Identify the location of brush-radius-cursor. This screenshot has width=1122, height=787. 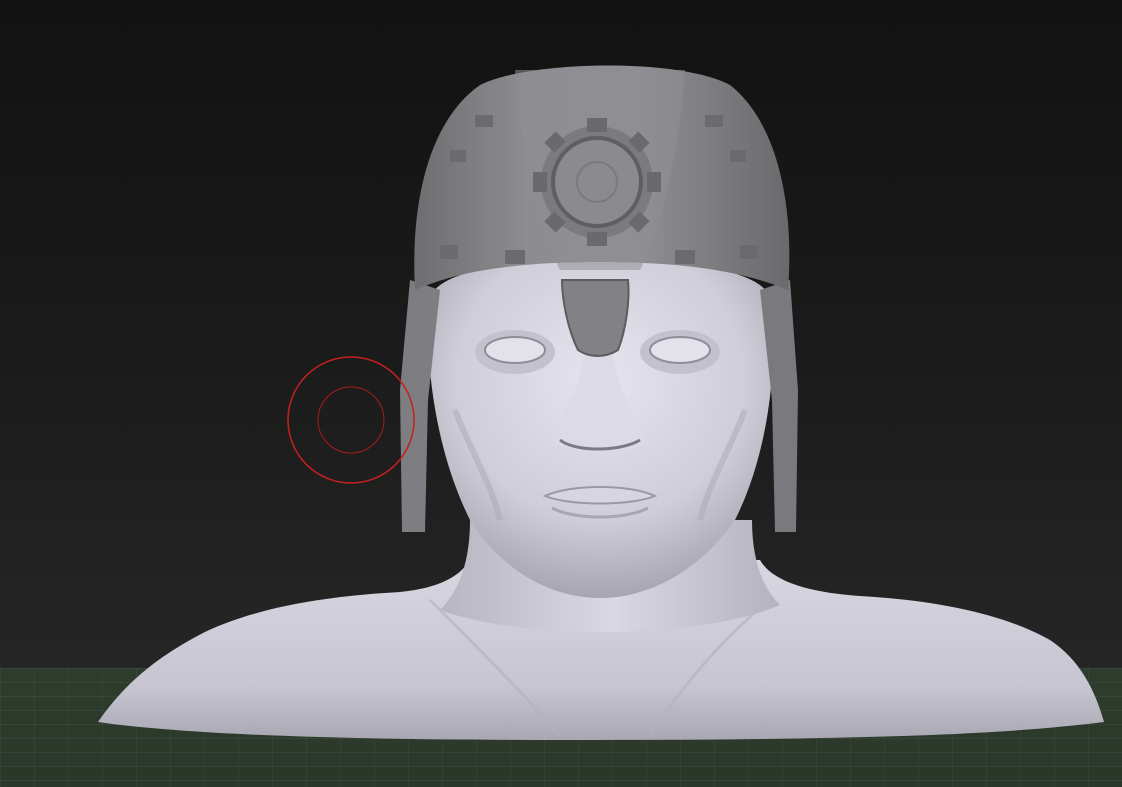
(351, 420).